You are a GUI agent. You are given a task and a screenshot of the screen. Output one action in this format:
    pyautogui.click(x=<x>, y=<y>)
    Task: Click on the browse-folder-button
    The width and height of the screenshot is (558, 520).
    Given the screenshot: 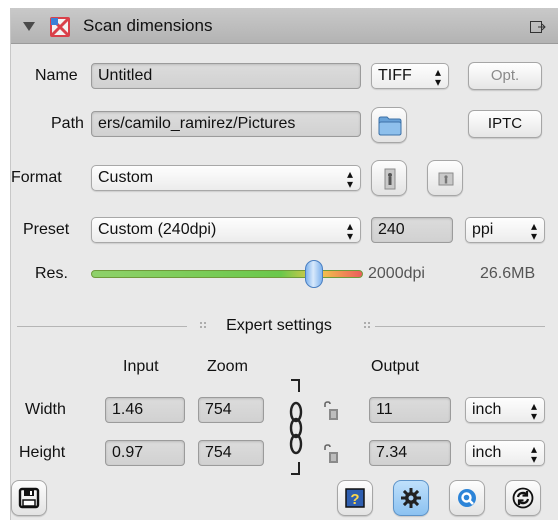 What is the action you would take?
    pyautogui.click(x=389, y=125)
    